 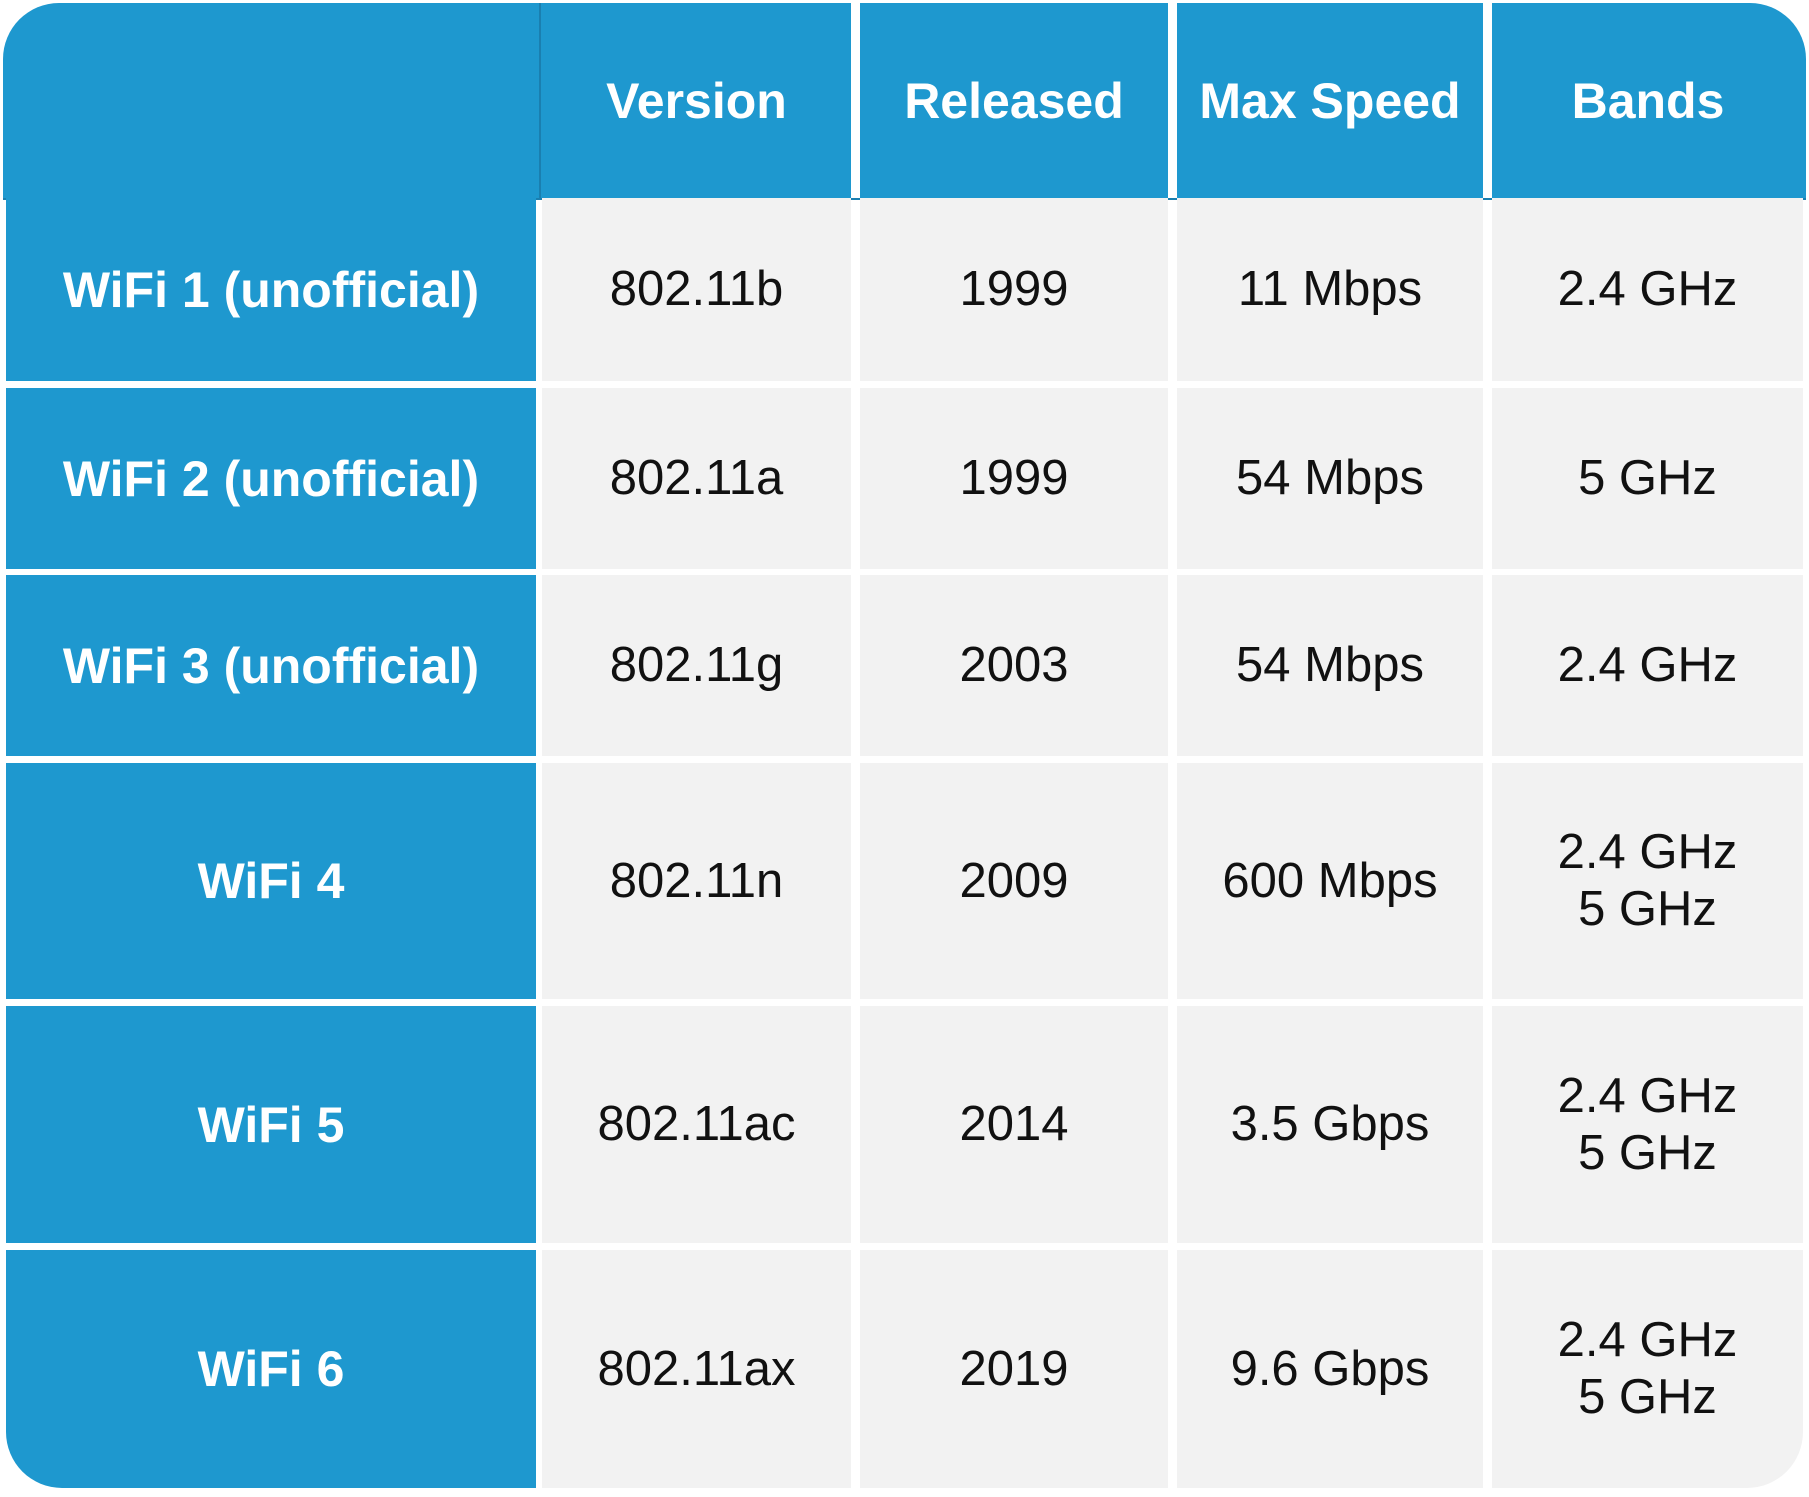 What do you see at coordinates (1648, 100) in the screenshot?
I see `header-bands: Bands` at bounding box center [1648, 100].